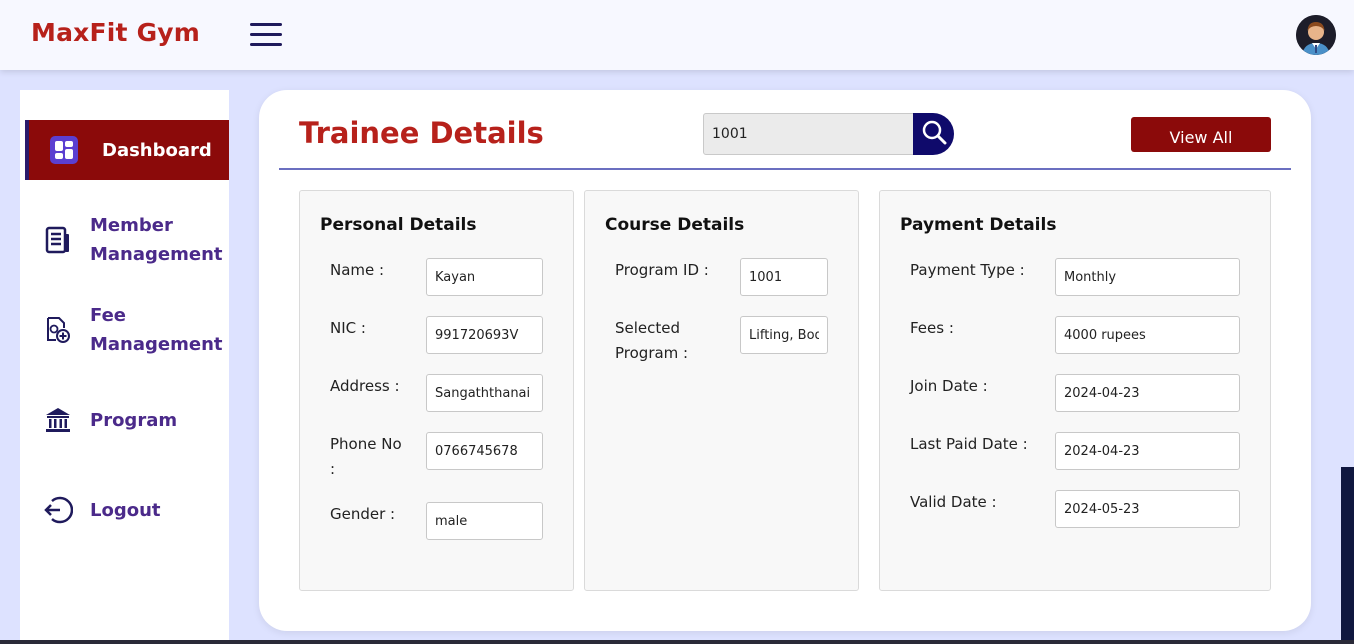 The image size is (1354, 644). What do you see at coordinates (1147, 335) in the screenshot?
I see `fees-field` at bounding box center [1147, 335].